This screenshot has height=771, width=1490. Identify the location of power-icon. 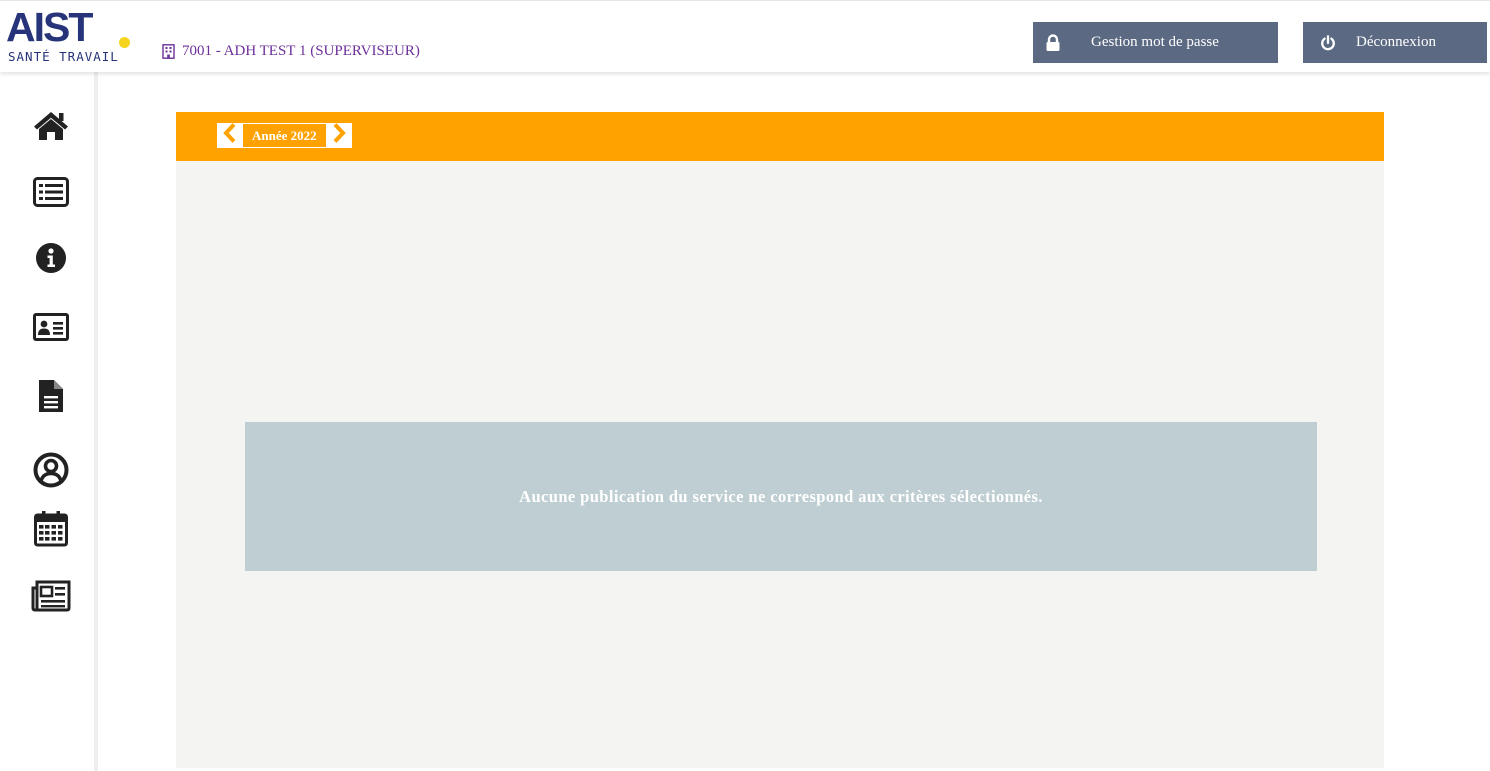
(1328, 43).